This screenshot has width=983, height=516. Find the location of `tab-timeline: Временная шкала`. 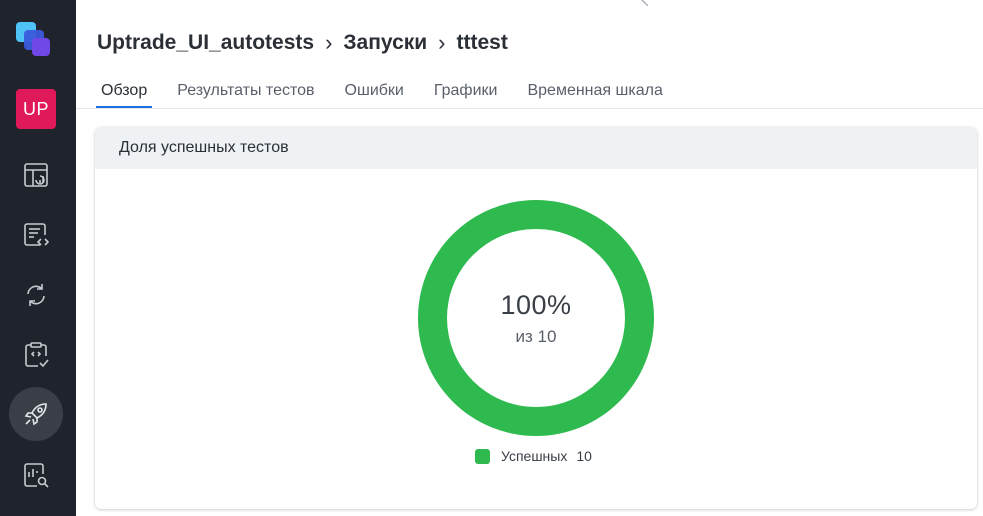

tab-timeline: Временная шкала is located at coordinates (594, 95).